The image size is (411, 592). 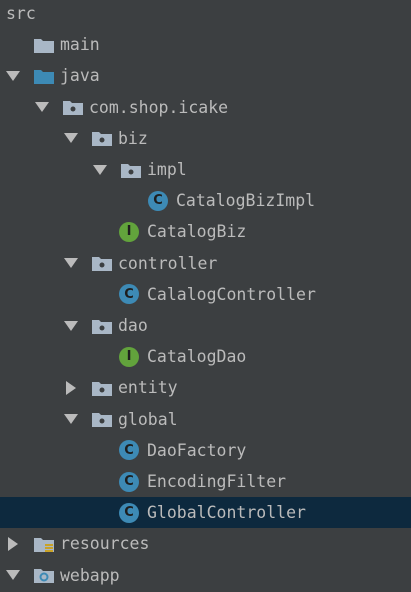 I want to click on tree-item-globalcontroller: C GlobalController, so click(x=205, y=513).